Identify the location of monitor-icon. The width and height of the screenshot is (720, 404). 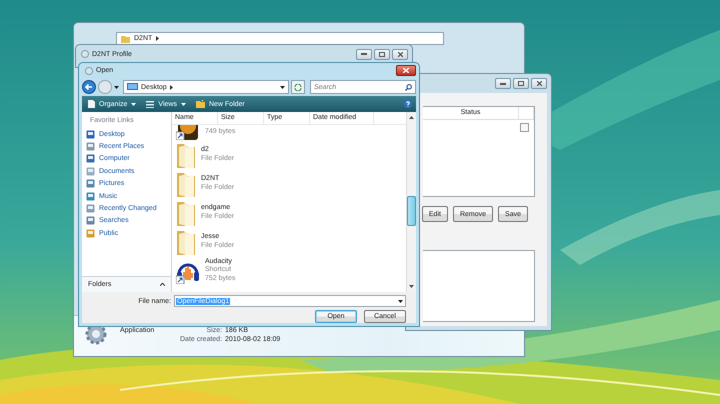
(132, 87).